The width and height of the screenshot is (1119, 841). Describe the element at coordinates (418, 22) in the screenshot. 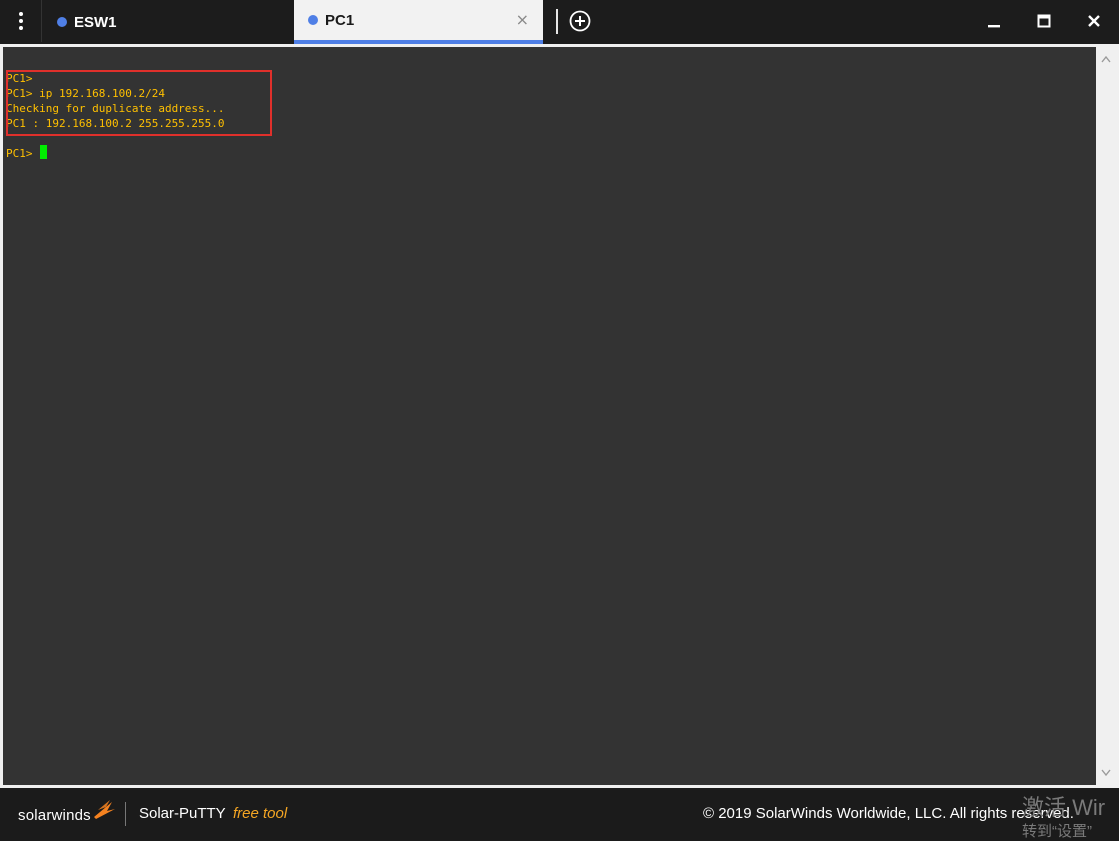

I see `tab-pc1: PC1 ×` at that location.